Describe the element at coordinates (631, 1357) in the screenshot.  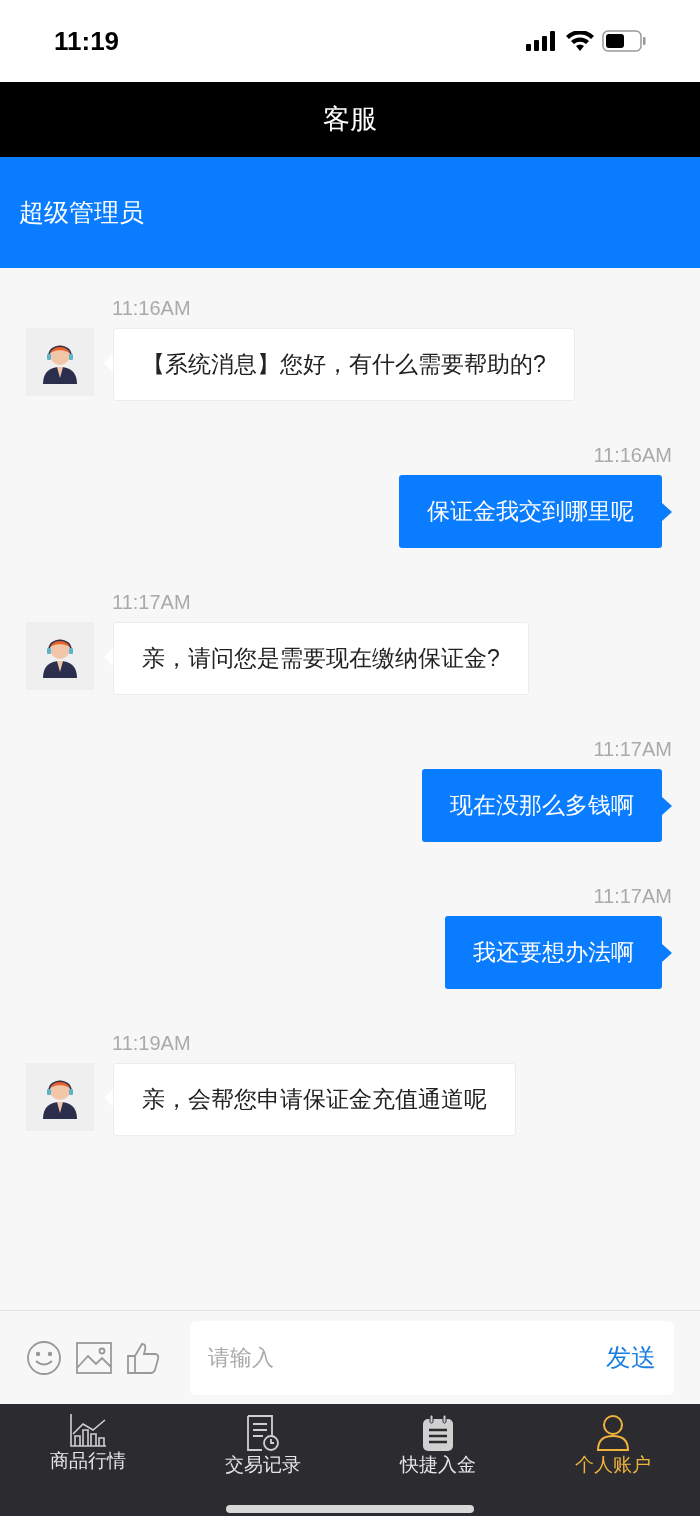
I see `send-button: 发送` at that location.